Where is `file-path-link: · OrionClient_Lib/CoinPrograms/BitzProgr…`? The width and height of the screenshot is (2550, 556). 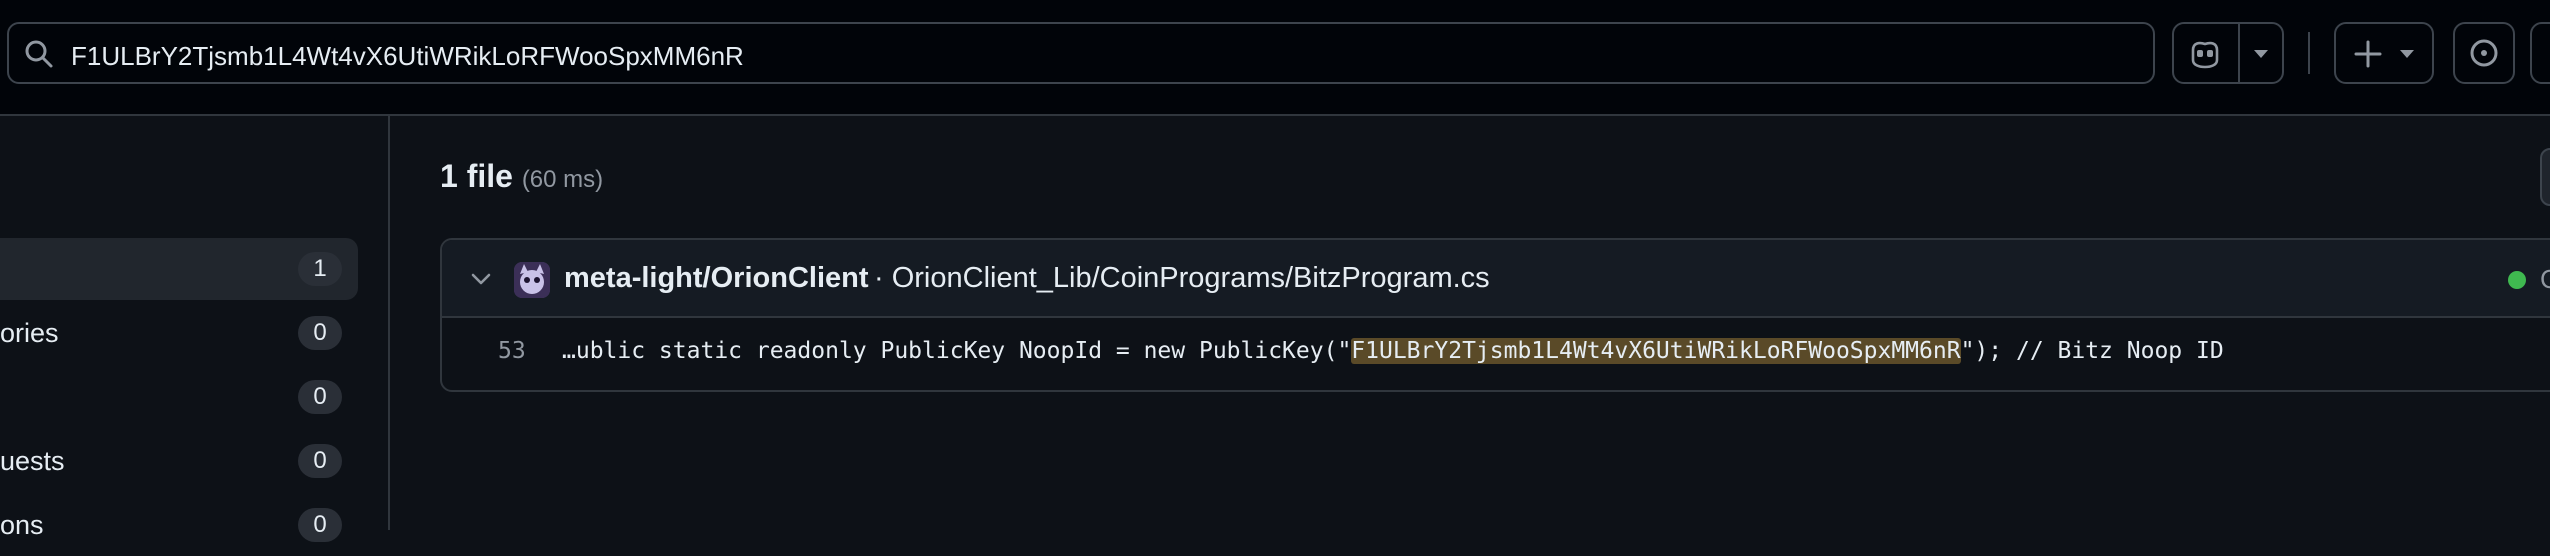 file-path-link: · OrionClient_Lib/CoinPrograms/BitzProgr… is located at coordinates (1182, 278).